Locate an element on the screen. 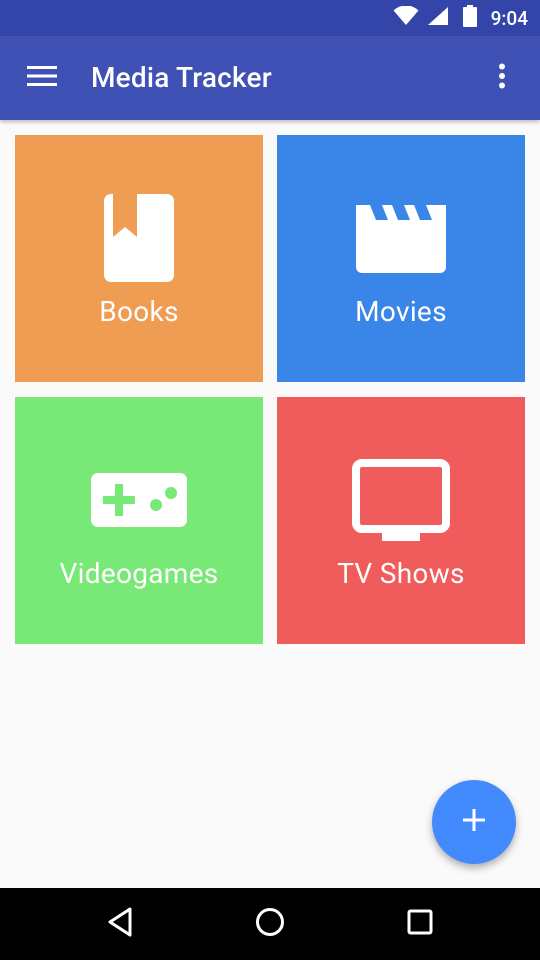 The image size is (540, 960). overflow-menu-button is located at coordinates (502, 78).